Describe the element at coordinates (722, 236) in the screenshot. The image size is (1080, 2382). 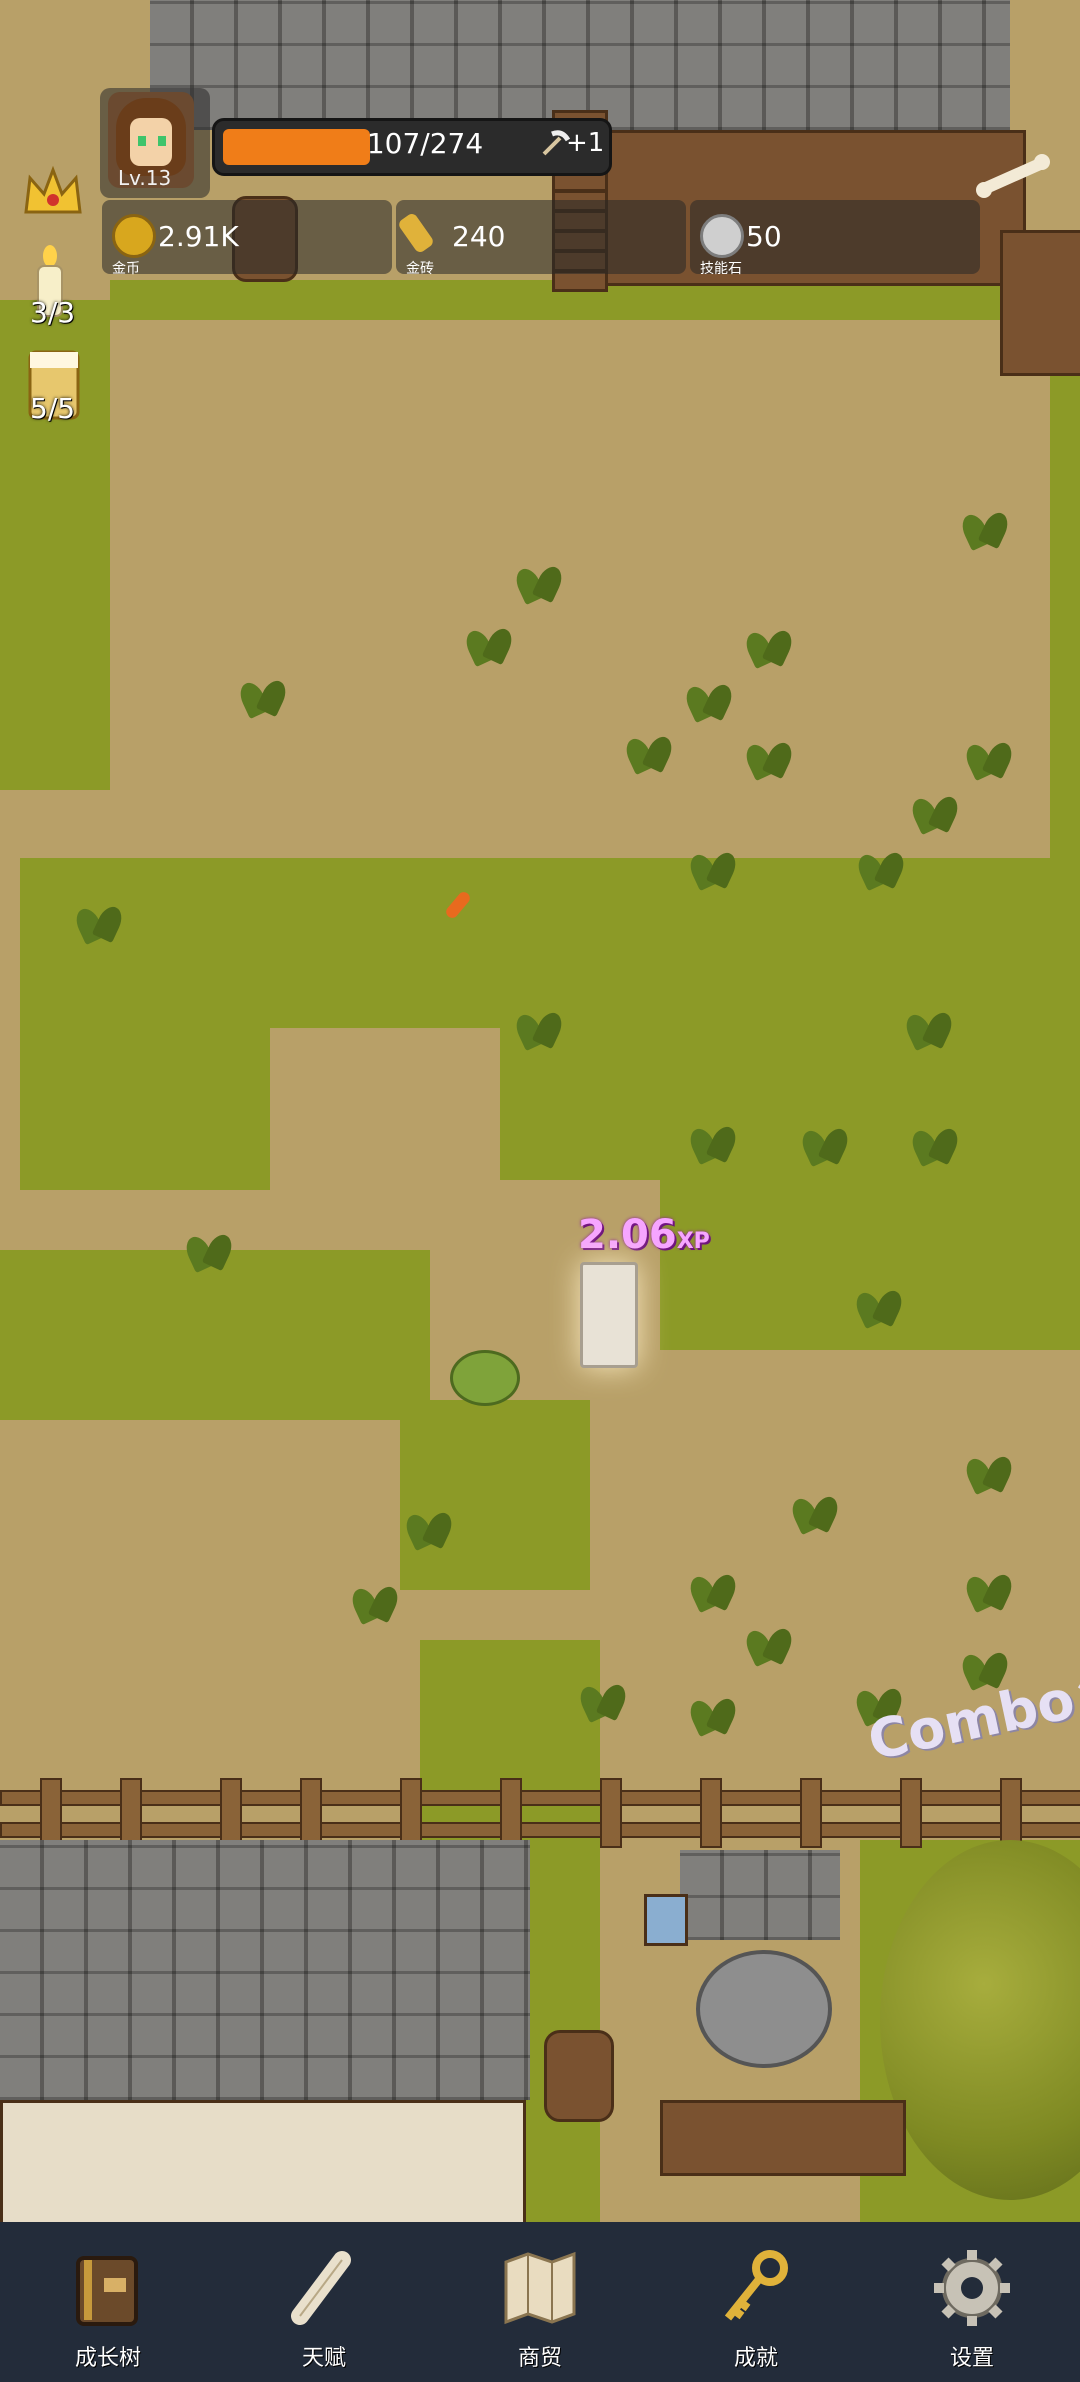
I see `skill-stone-icon` at that location.